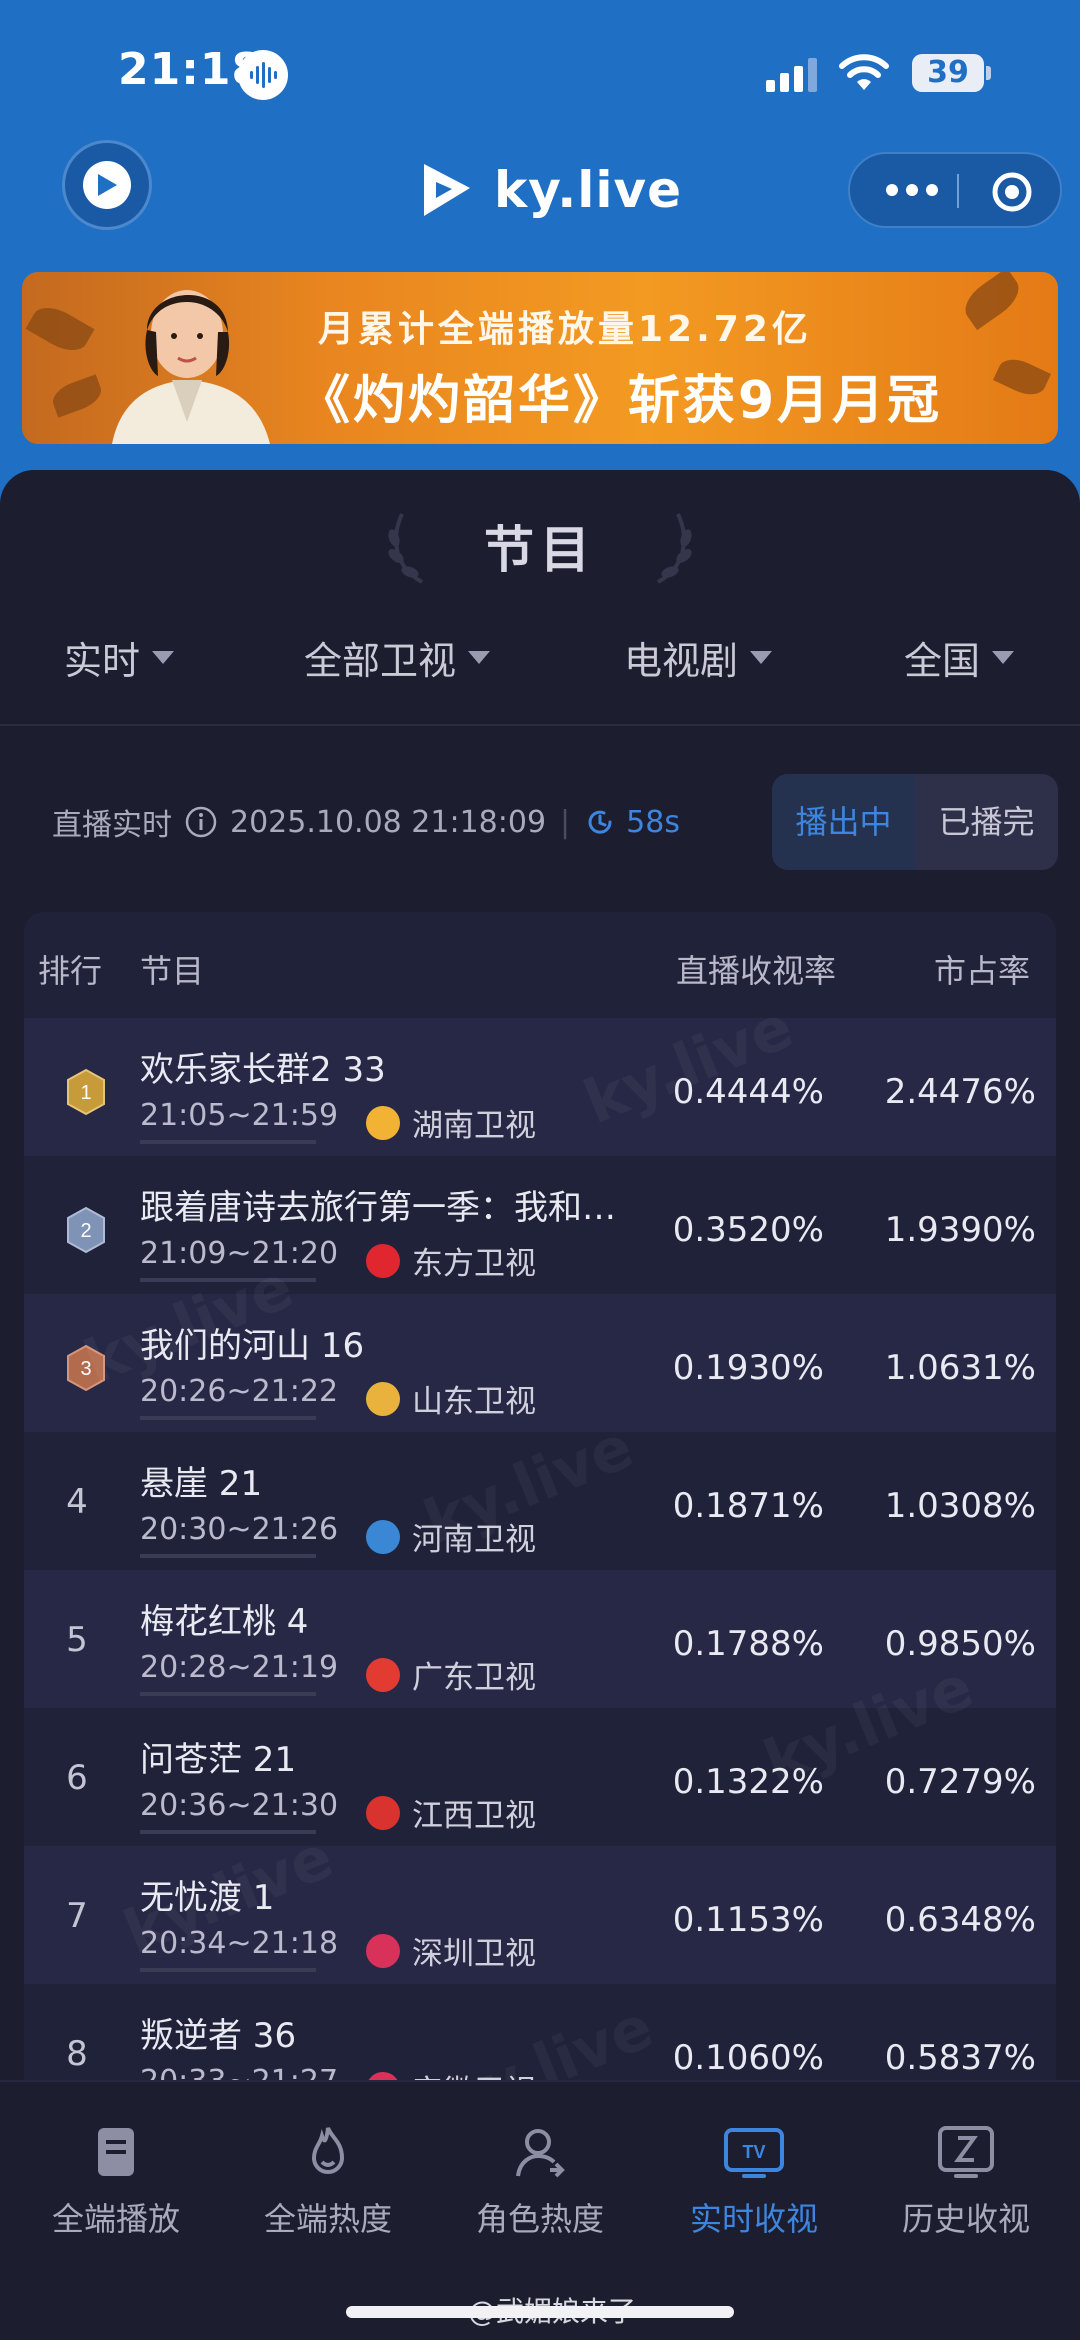 This screenshot has height=2340, width=1080. Describe the element at coordinates (748, 1506) in the screenshot. I see `live-rating: 0.1871%` at that location.